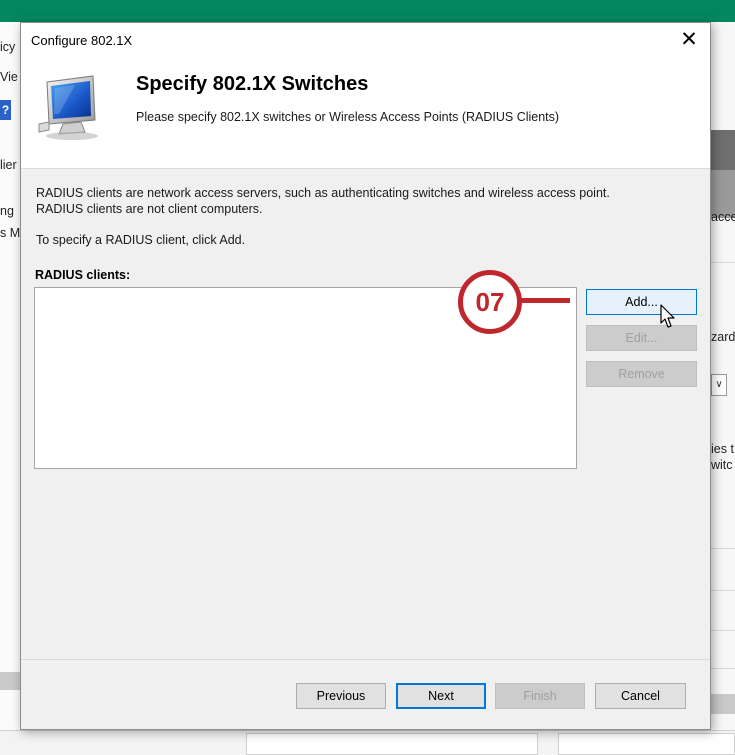 The image size is (735, 755). What do you see at coordinates (141, 240) in the screenshot?
I see `instruction-text: To specify a RADIUS client, click Add.` at bounding box center [141, 240].